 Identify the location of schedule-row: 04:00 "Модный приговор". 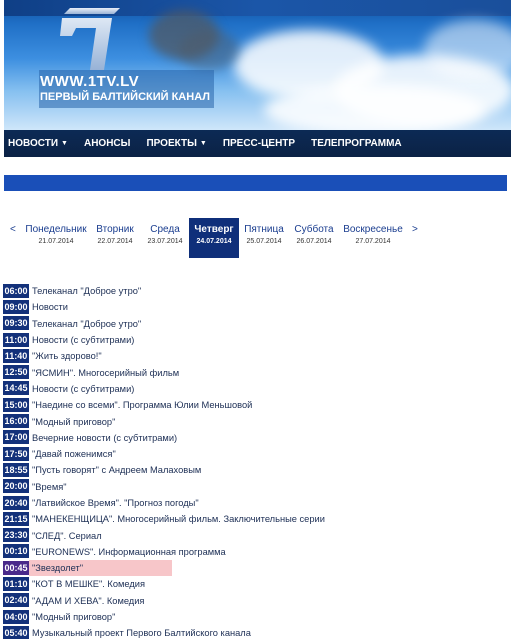
(257, 617).